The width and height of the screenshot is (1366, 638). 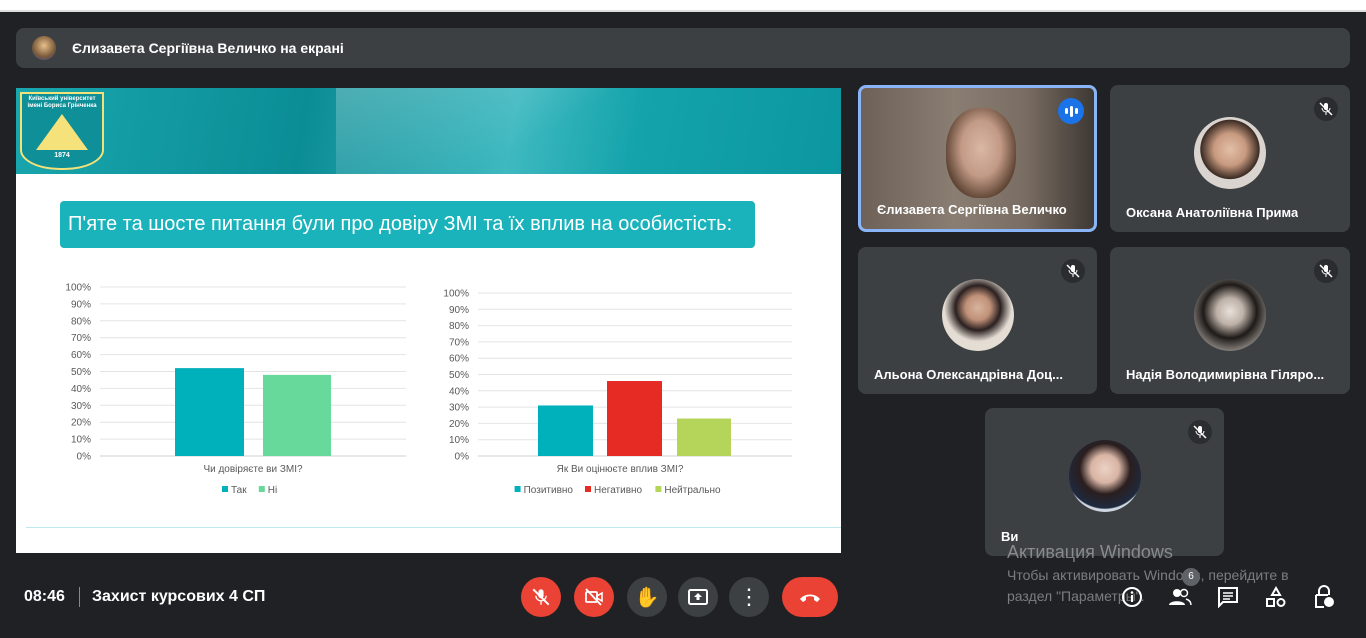 I want to click on meeting-control-bar: 08:46 Захист курсових 4 СП ✋ ⋮, so click(x=683, y=597).